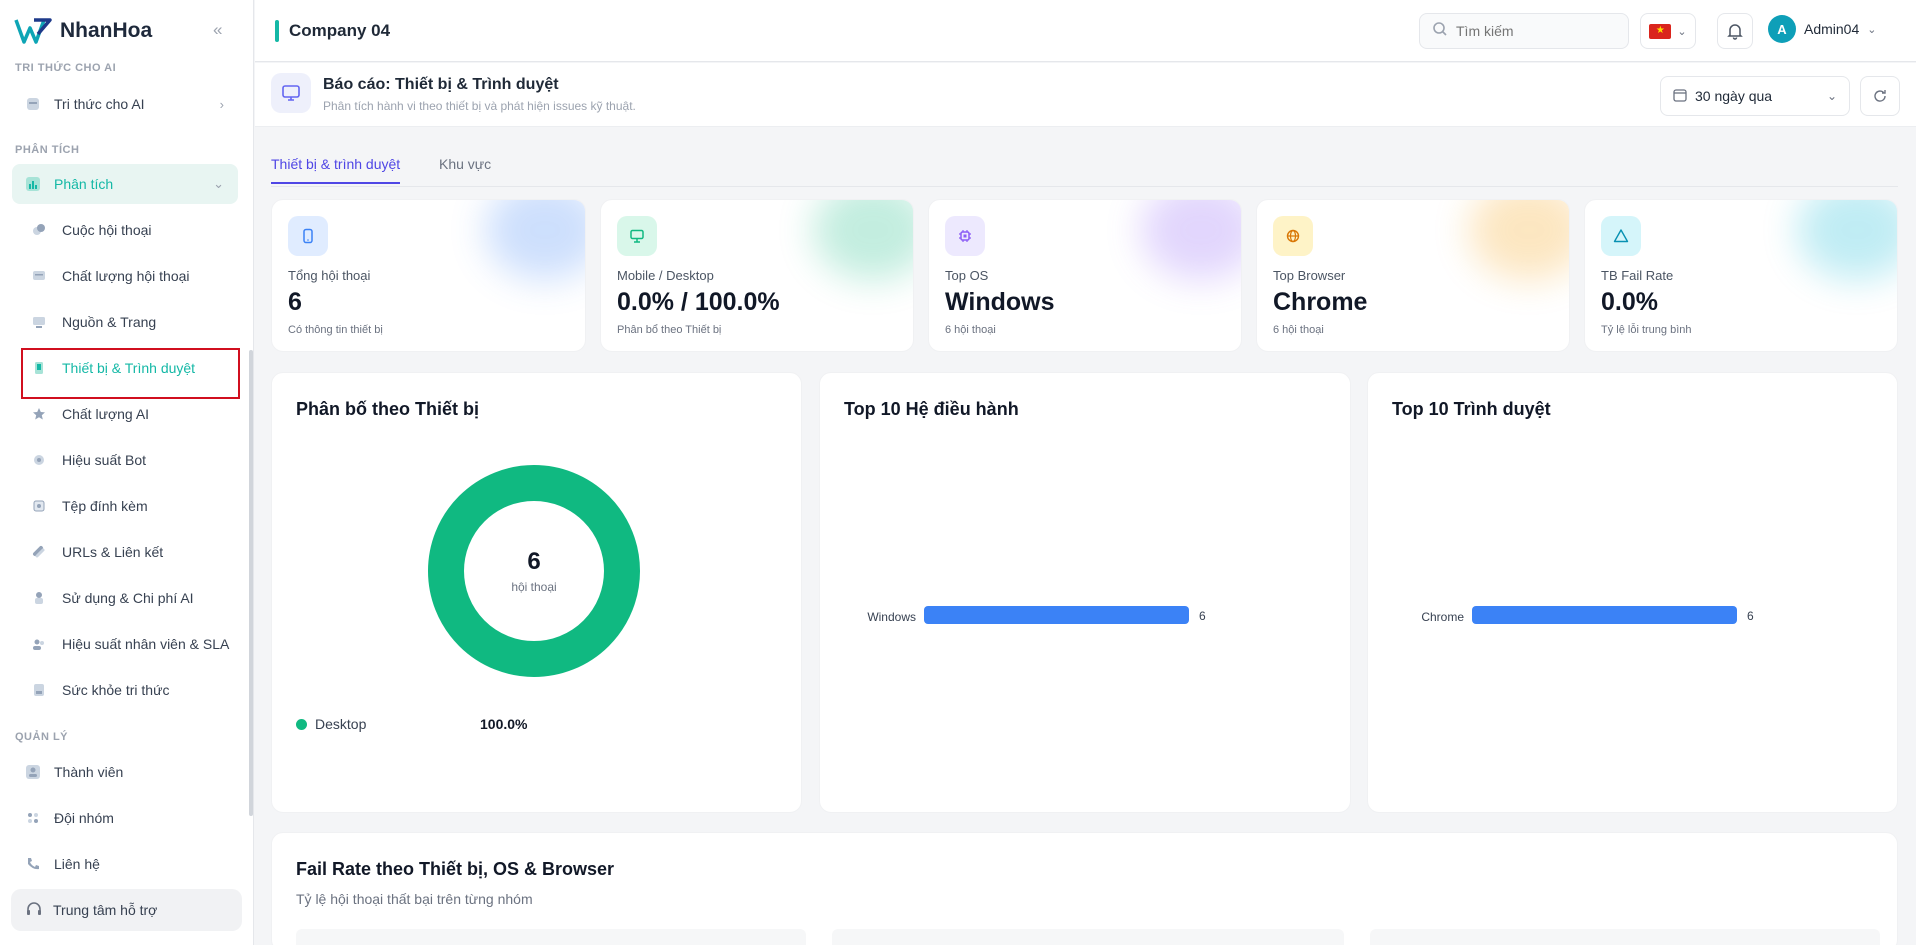 Image resolution: width=1916 pixels, height=945 pixels. Describe the element at coordinates (217, 30) in the screenshot. I see `collapse-sidebar-icon: «` at that location.